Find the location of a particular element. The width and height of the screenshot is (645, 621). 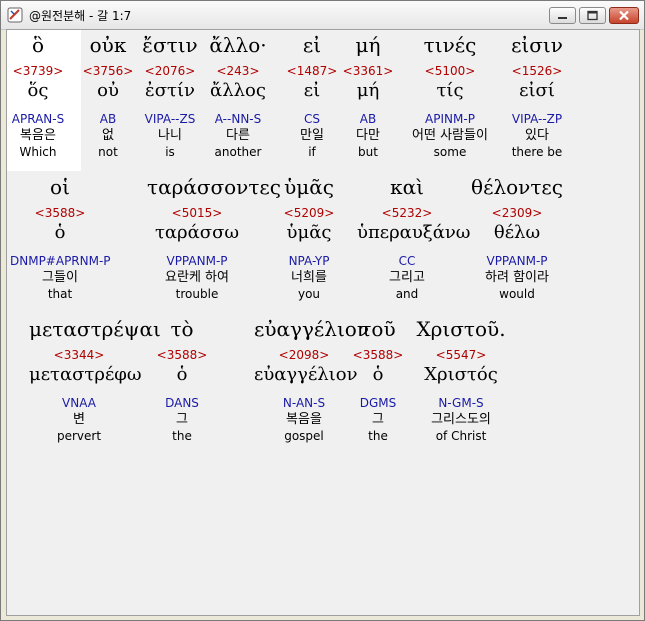

korean-gloss: 하려 함이라 is located at coordinates (517, 277).